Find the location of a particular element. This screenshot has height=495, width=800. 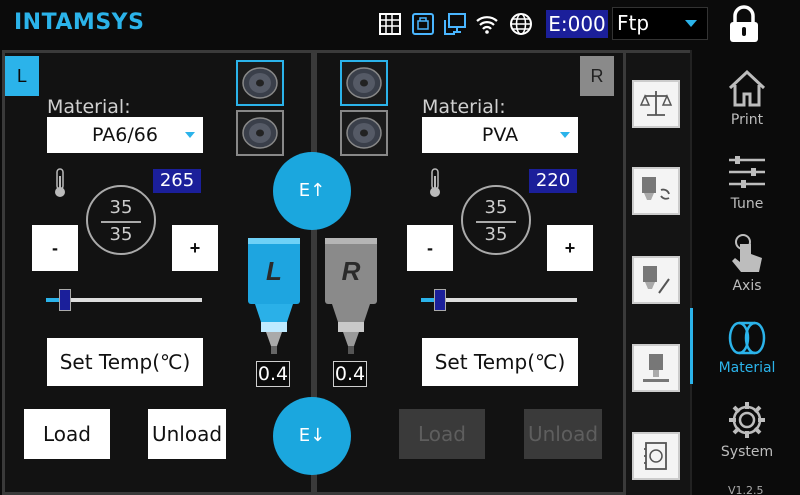

nav-print-label: Print is located at coordinates (747, 120).